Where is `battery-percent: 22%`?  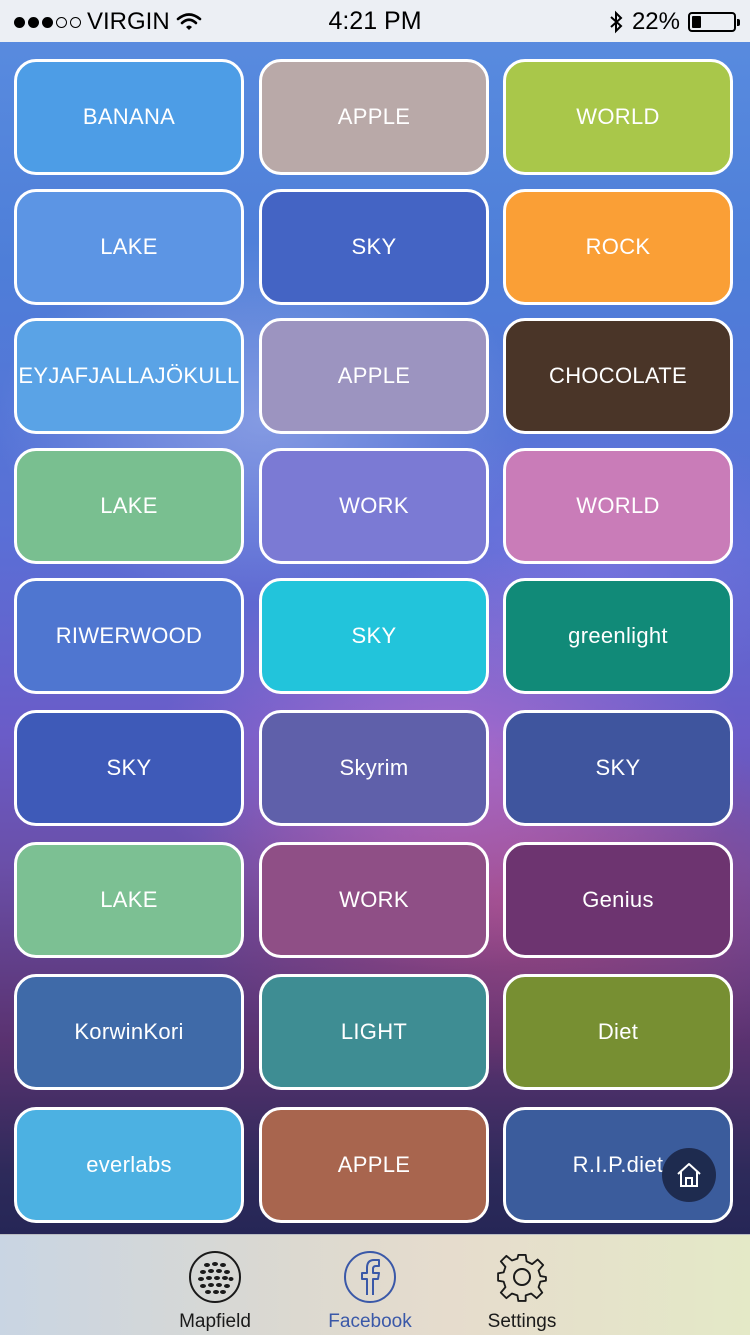 battery-percent: 22% is located at coordinates (655, 21).